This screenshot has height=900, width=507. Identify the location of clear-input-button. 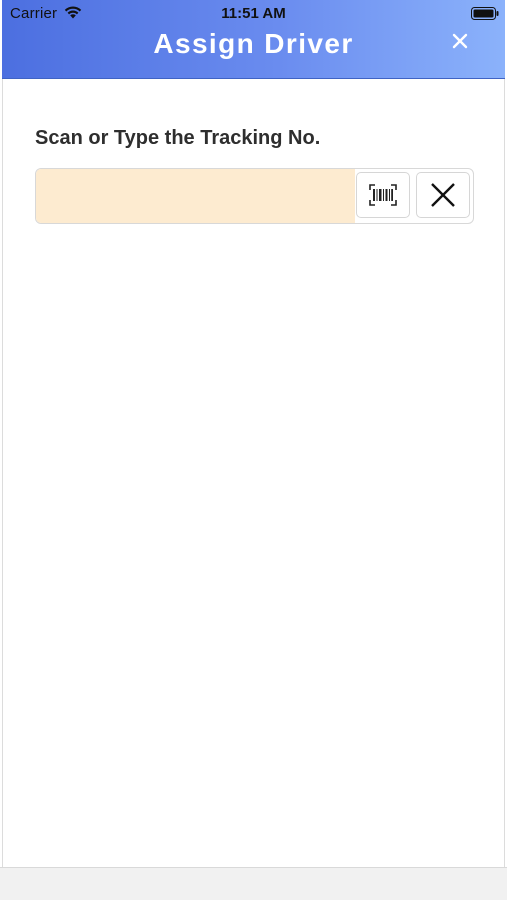
(443, 195).